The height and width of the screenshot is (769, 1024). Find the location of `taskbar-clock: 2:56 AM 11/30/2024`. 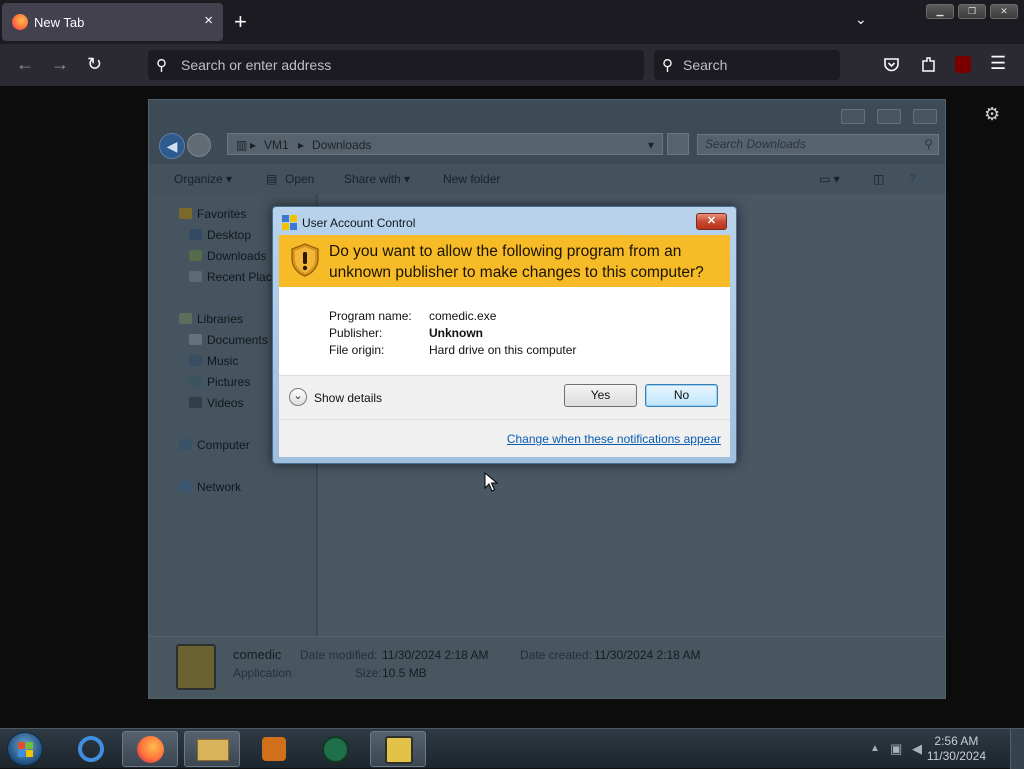

taskbar-clock: 2:56 AM 11/30/2024 is located at coordinates (956, 749).